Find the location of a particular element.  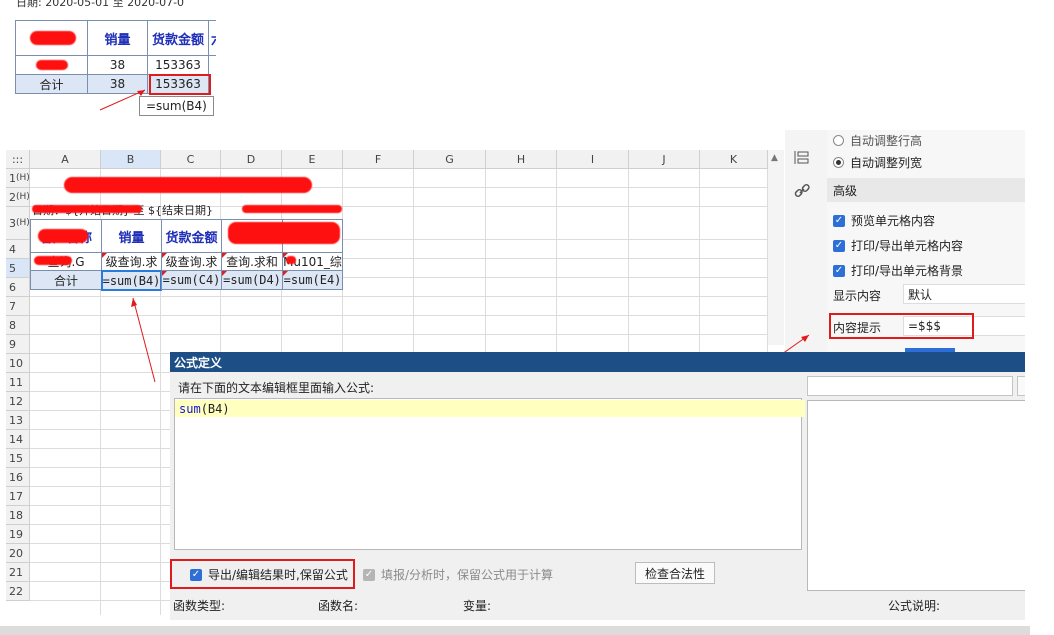

row-header-19: 19 is located at coordinates (18, 534).